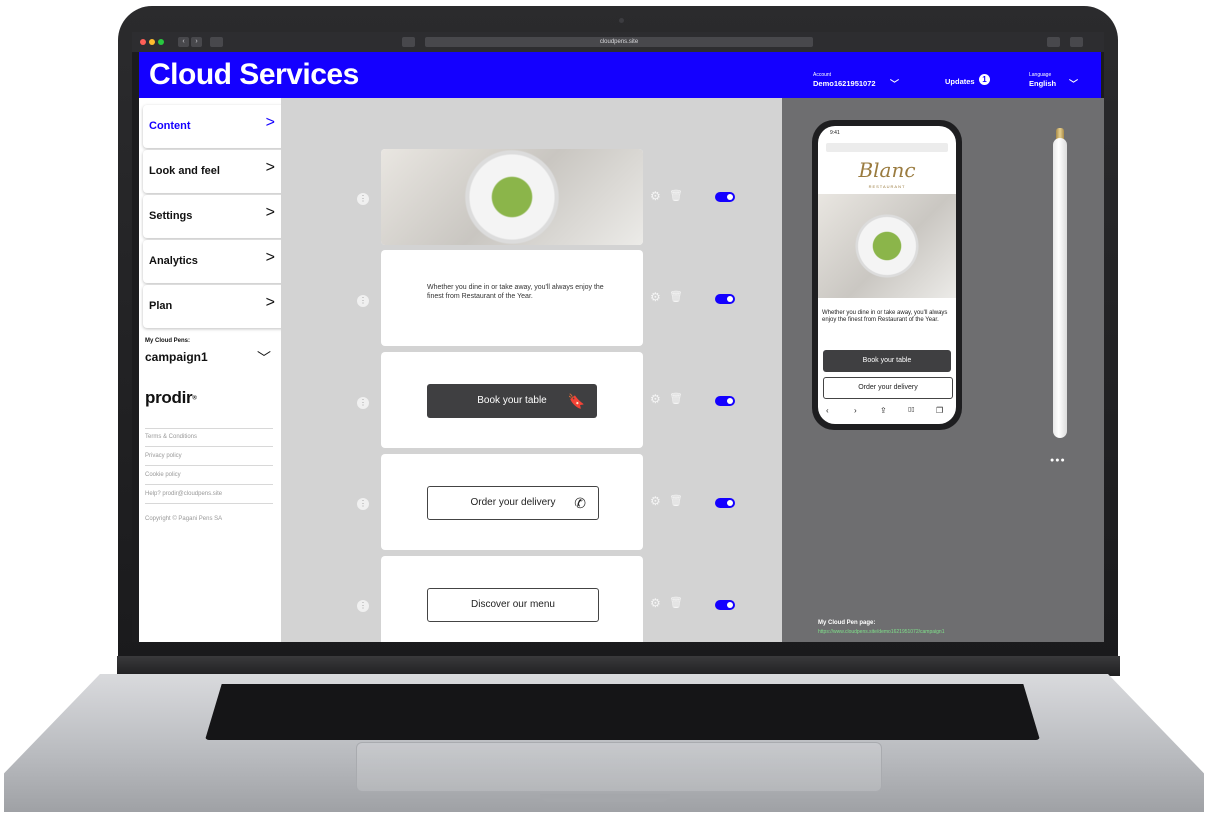  Describe the element at coordinates (161, 306) in the screenshot. I see `sidebar-item-label: Plan` at that location.